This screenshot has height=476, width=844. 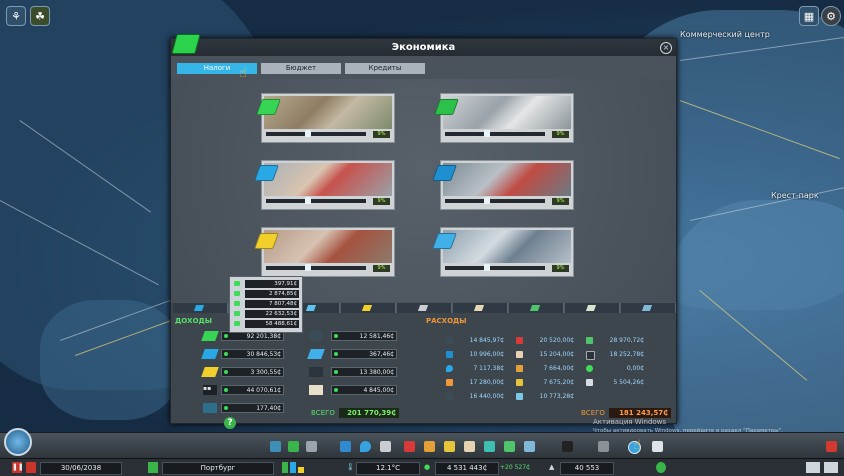 What do you see at coordinates (509, 446) in the screenshot?
I see `parks-icon` at bounding box center [509, 446].